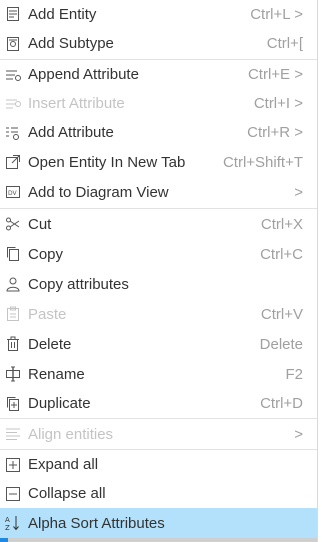 The width and height of the screenshot is (322, 542). What do you see at coordinates (59, 403) in the screenshot?
I see `menu-item-label: Duplicate` at bounding box center [59, 403].